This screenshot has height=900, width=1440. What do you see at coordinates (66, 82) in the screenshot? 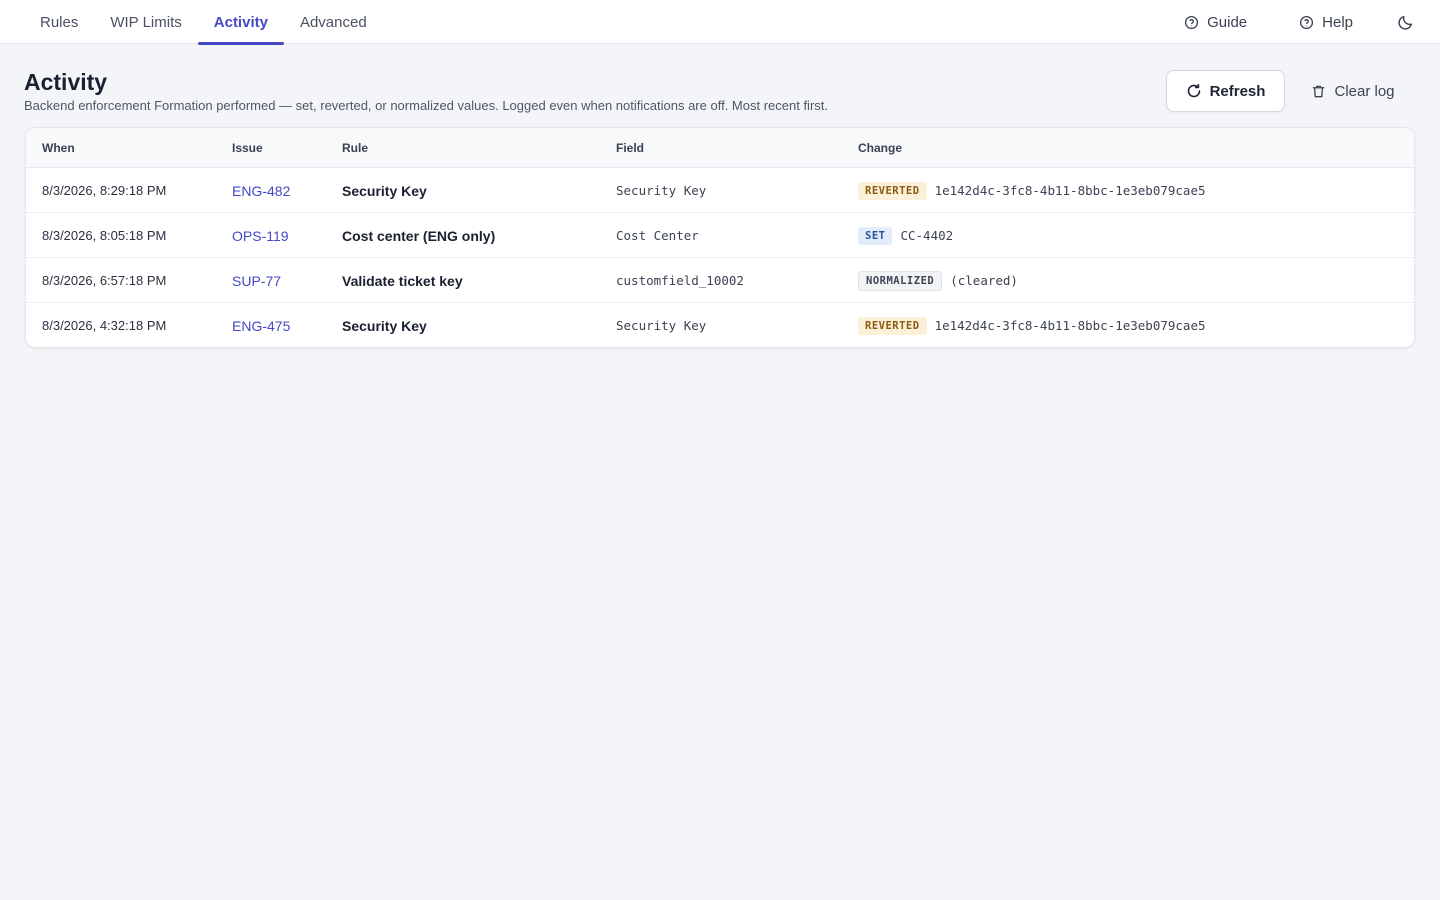
I see `page-title: Activity` at bounding box center [66, 82].